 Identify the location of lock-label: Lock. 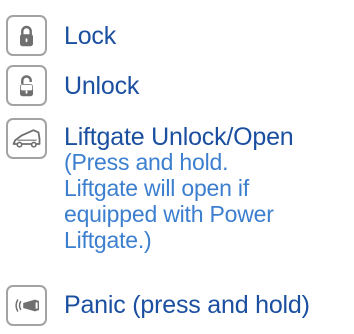
(90, 36).